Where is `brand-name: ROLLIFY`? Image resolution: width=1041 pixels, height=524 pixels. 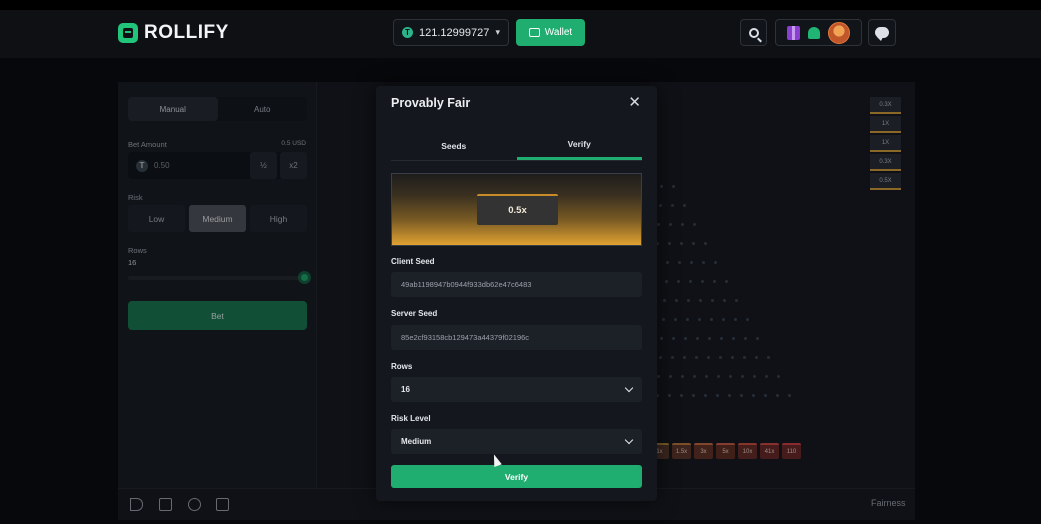
brand-name: ROLLIFY is located at coordinates (186, 32).